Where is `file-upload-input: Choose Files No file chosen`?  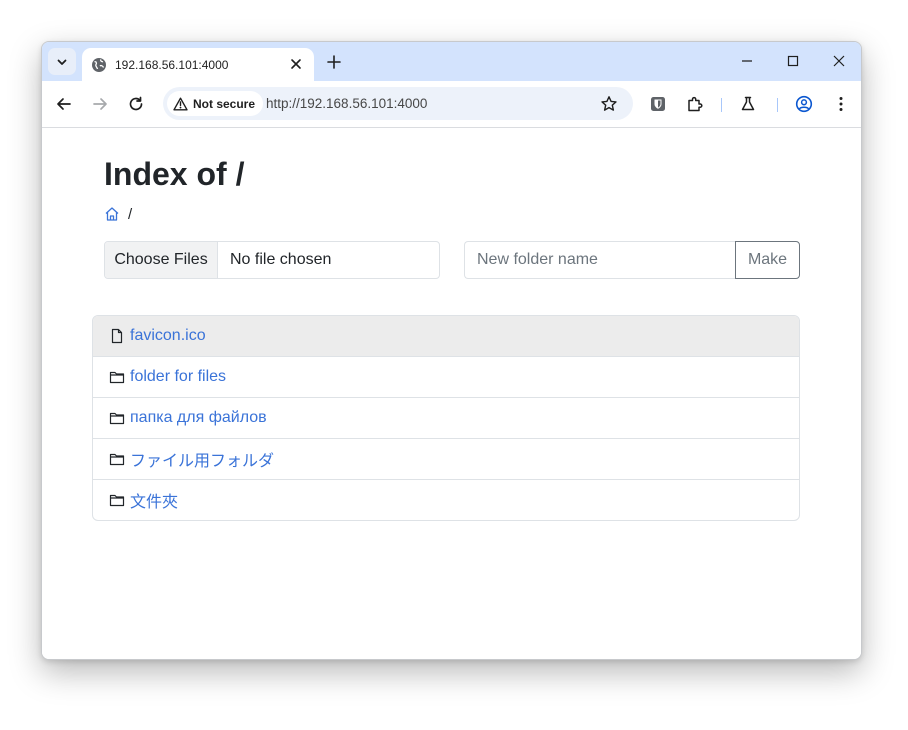 file-upload-input: Choose Files No file chosen is located at coordinates (272, 260).